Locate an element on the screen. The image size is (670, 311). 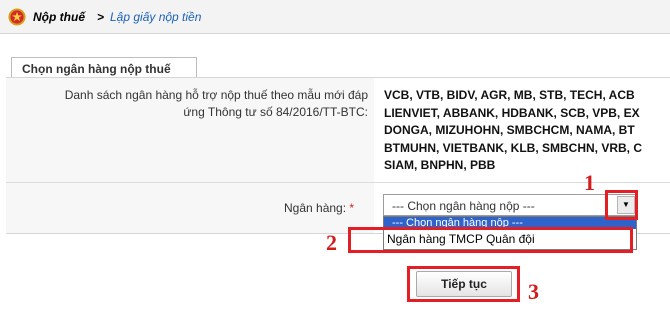
bank-list-line: DONGA, MIZUHOHN, SMBCHCM, NAMA, BT is located at coordinates (509, 130).